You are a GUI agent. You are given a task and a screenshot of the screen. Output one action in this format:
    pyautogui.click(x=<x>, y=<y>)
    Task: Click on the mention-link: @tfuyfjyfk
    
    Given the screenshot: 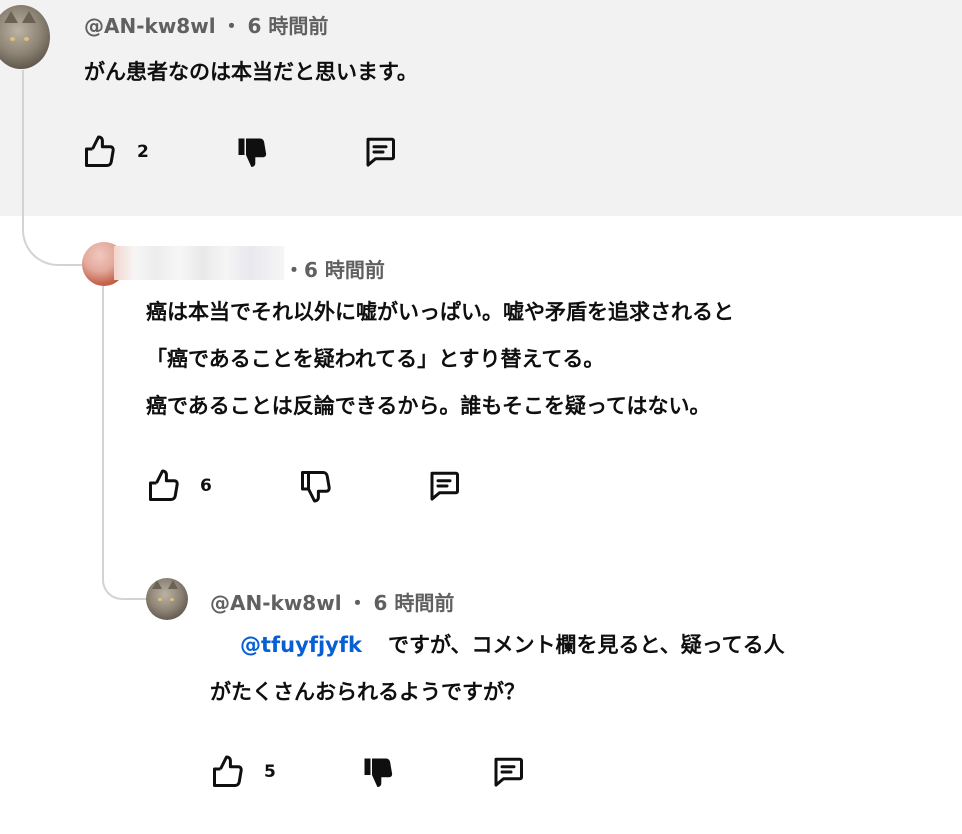 What is the action you would take?
    pyautogui.click(x=301, y=645)
    